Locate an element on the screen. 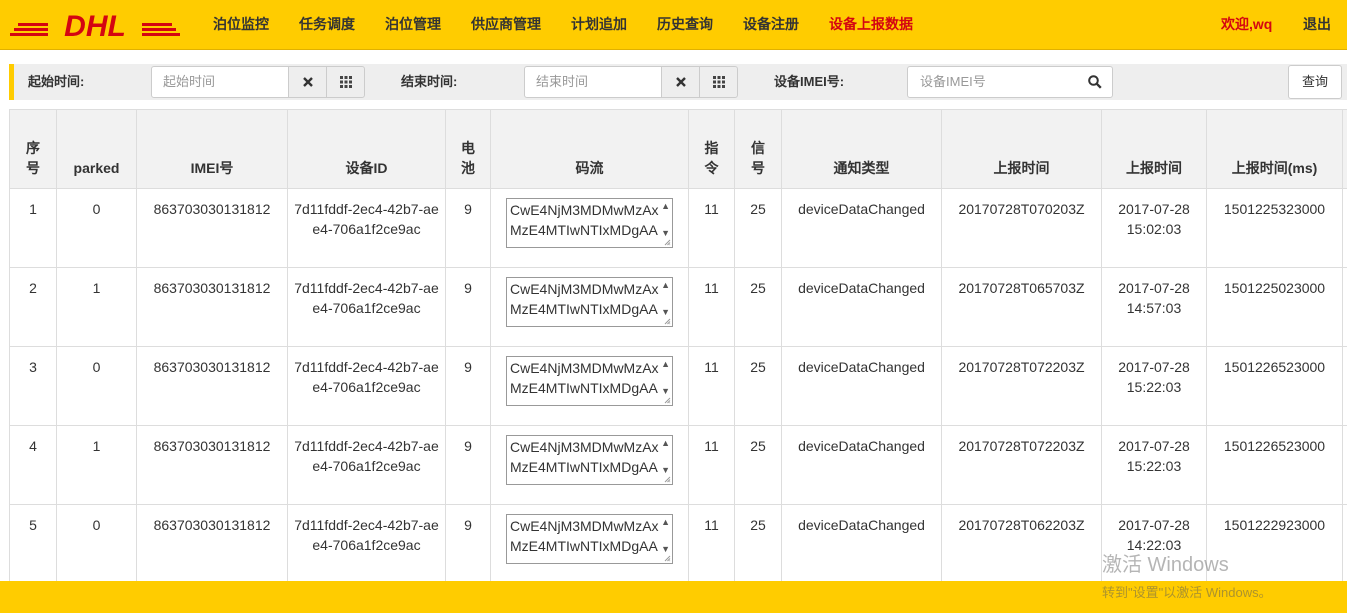 This screenshot has width=1347, height=613. report-clock: 15:02:03 is located at coordinates (1154, 229).